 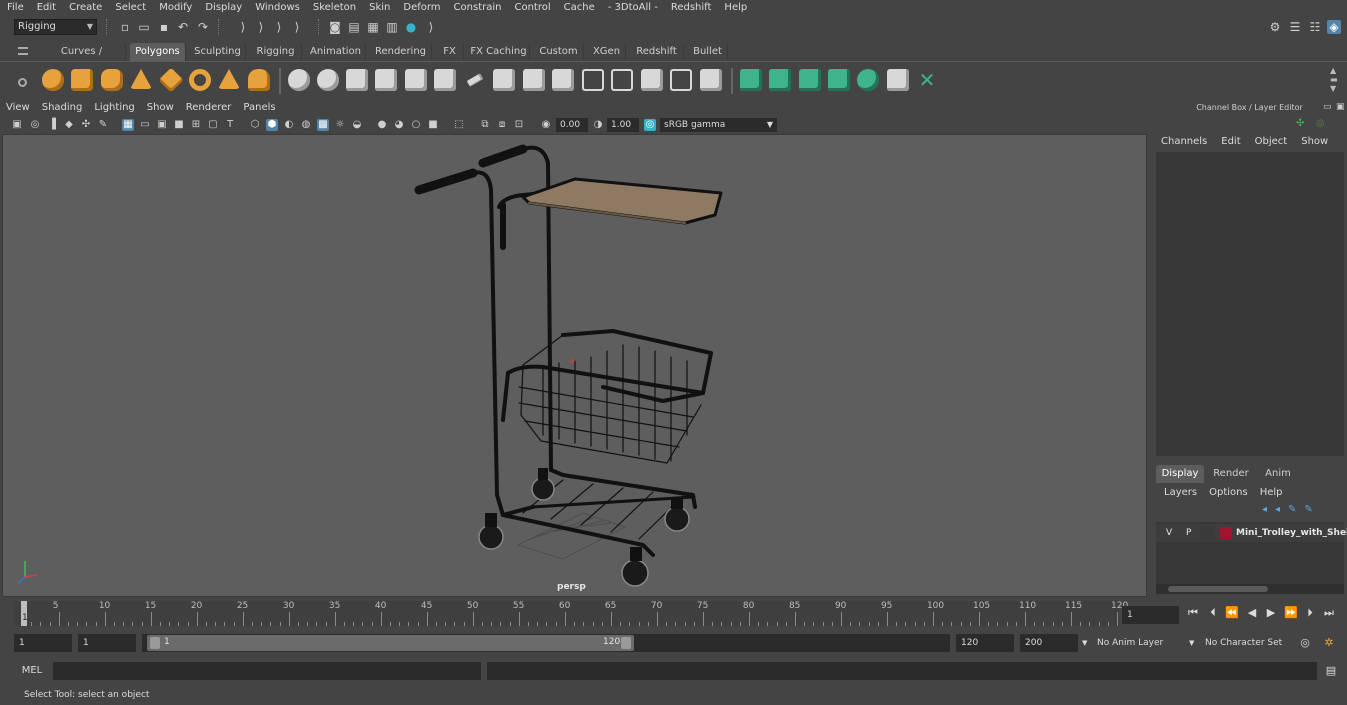 What do you see at coordinates (272, 125) in the screenshot?
I see `smooth-shade-icon: ⬢` at bounding box center [272, 125].